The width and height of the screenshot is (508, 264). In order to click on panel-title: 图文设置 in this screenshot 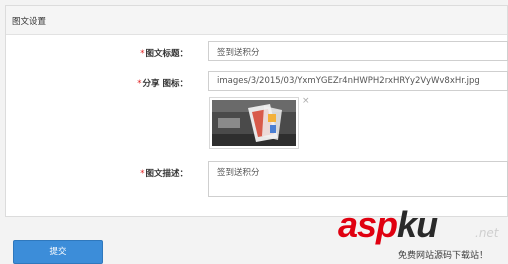, I will do `click(29, 22)`.